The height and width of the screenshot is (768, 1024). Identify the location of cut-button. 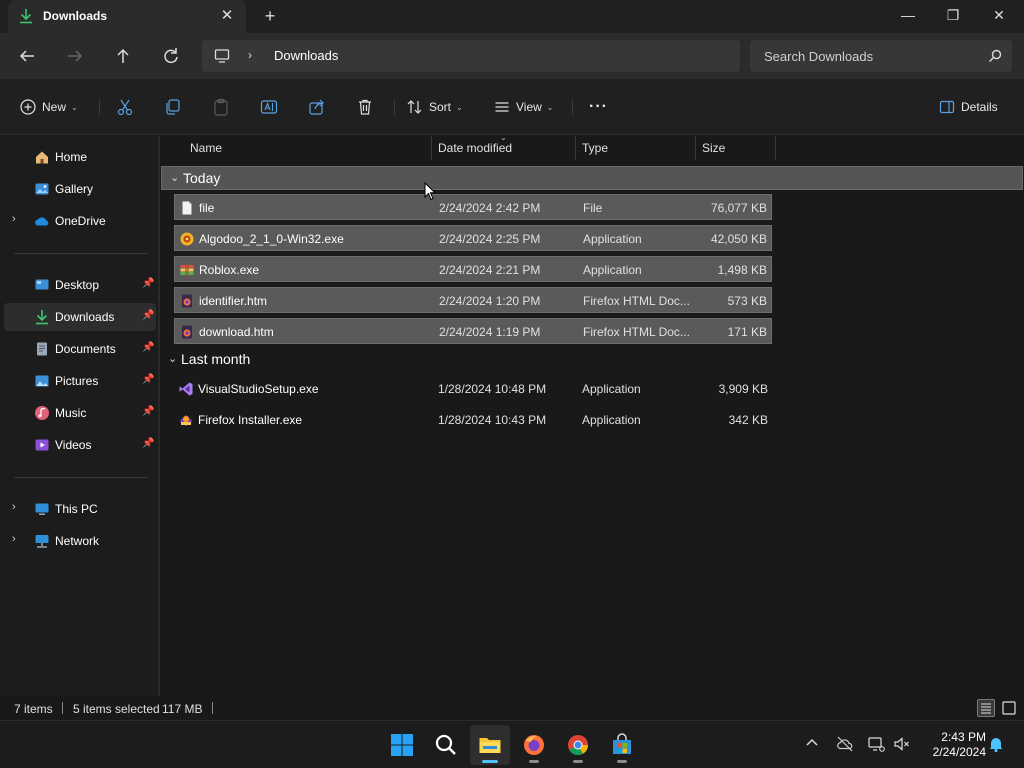
(125, 107).